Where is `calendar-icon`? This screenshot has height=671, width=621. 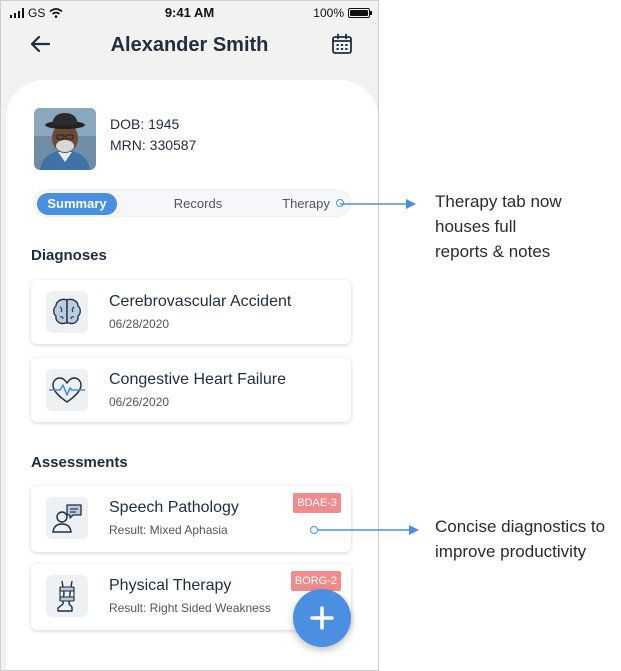 calendar-icon is located at coordinates (342, 43).